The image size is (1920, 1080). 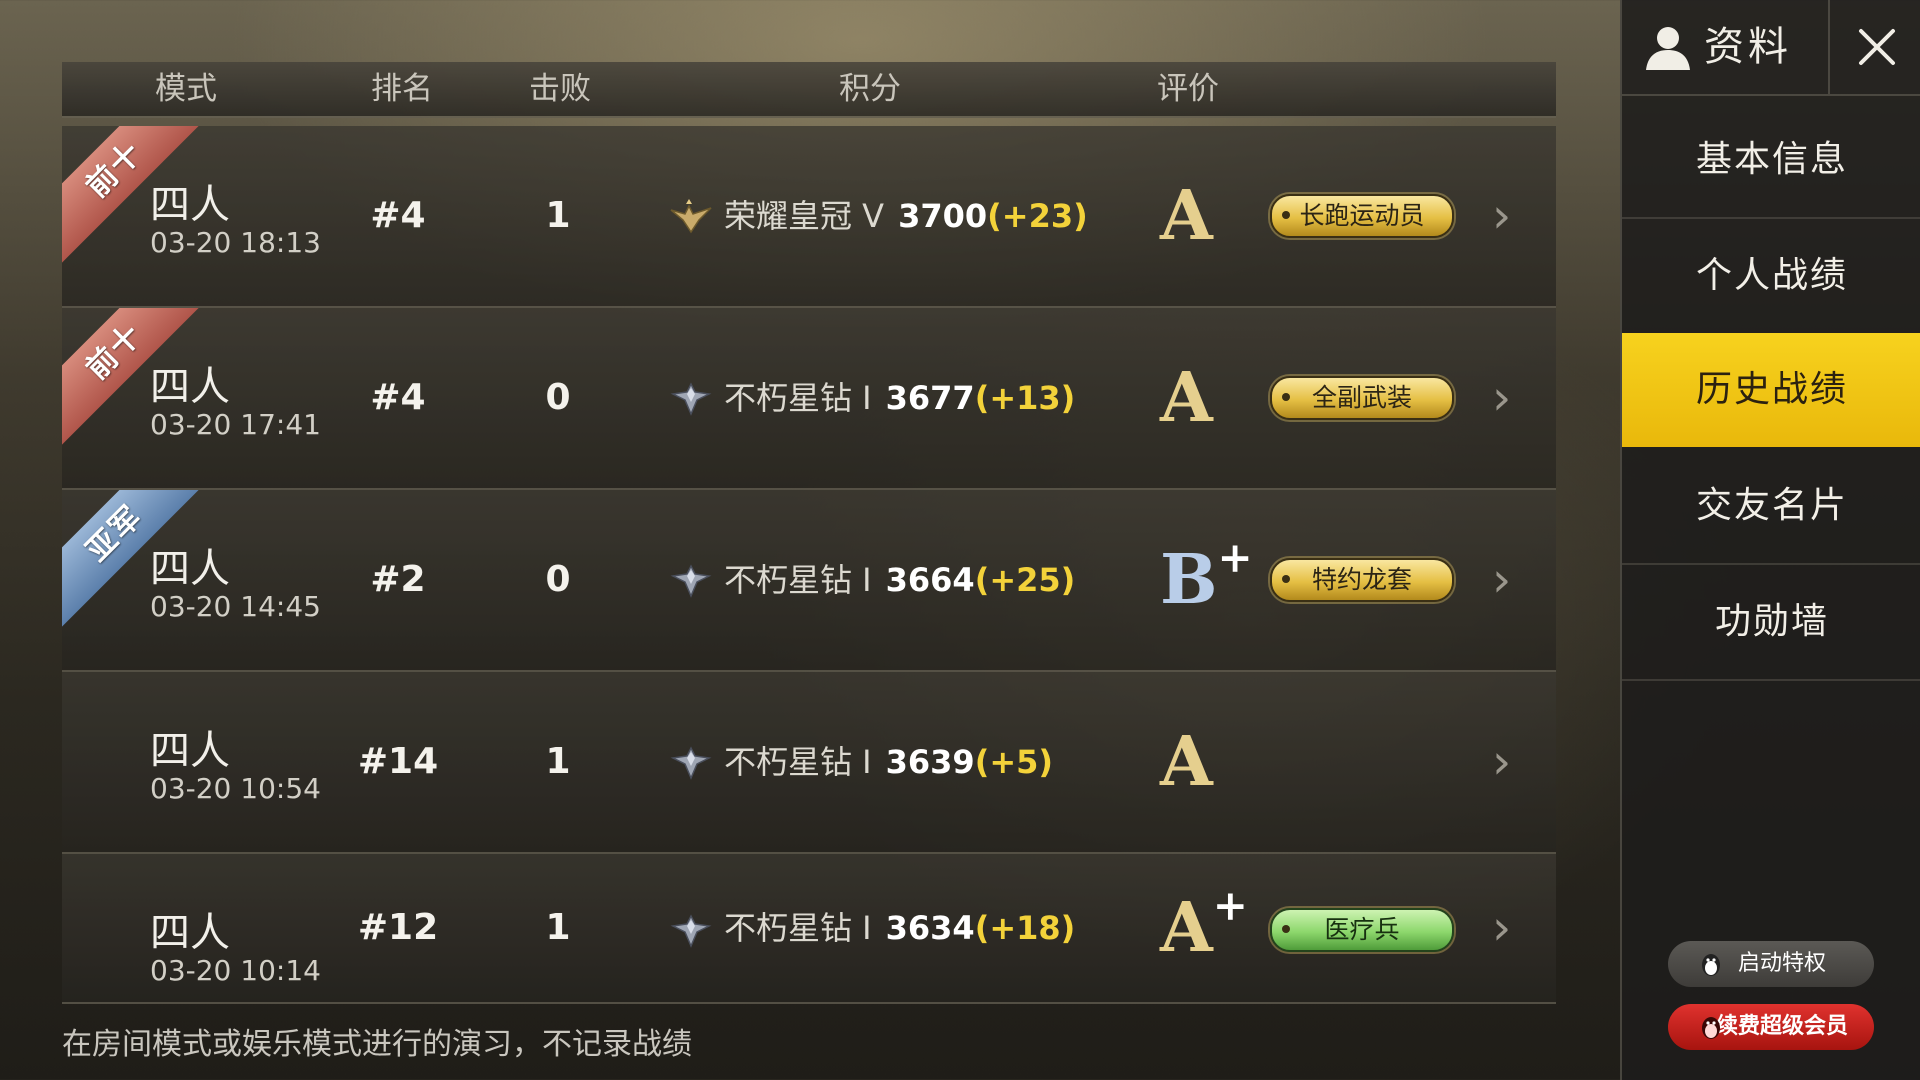 What do you see at coordinates (1771, 390) in the screenshot?
I see `sidebar-item-match-history: 历史战绩` at bounding box center [1771, 390].